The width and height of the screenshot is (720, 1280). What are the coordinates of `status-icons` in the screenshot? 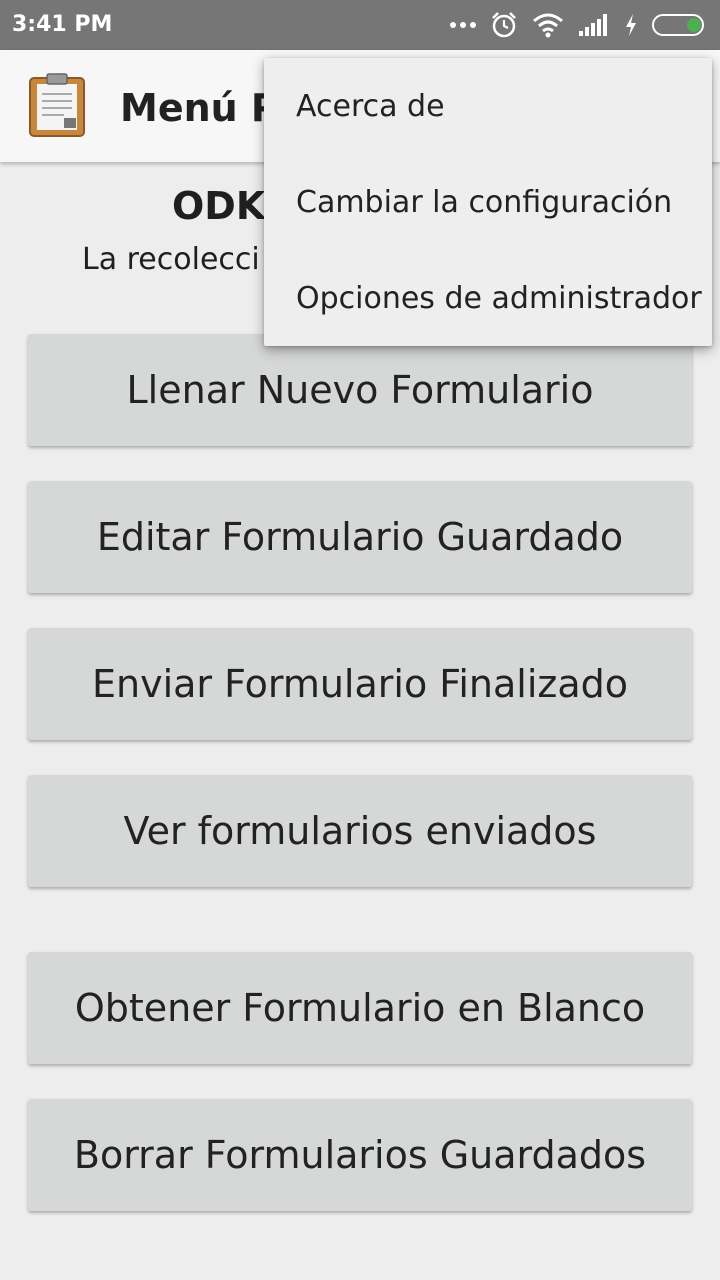 It's located at (579, 25).